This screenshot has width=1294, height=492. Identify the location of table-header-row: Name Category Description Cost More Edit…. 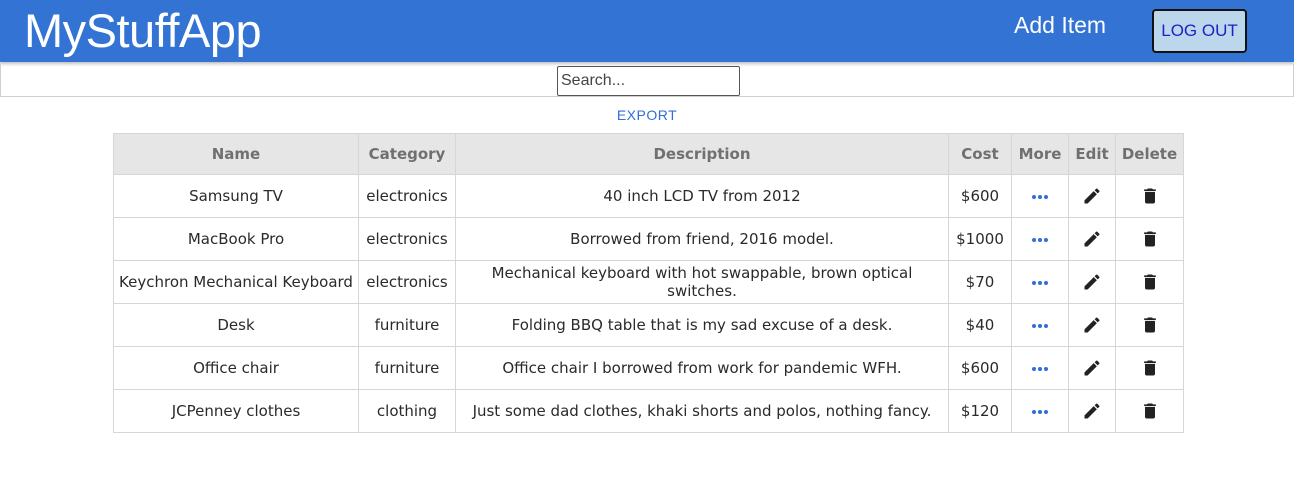
(648, 154).